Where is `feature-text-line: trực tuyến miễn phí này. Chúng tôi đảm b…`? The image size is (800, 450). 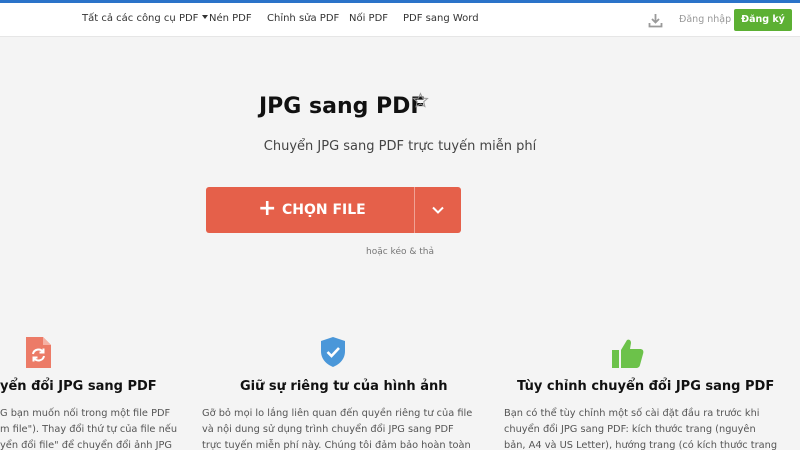
feature-text-line: trực tuyến miễn phí này. Chúng tôi đảm b… is located at coordinates (336, 445).